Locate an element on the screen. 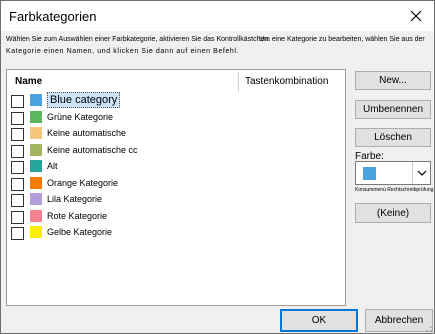 This screenshot has width=435, height=334. category-row: Grüne Kategorie is located at coordinates (171, 118).